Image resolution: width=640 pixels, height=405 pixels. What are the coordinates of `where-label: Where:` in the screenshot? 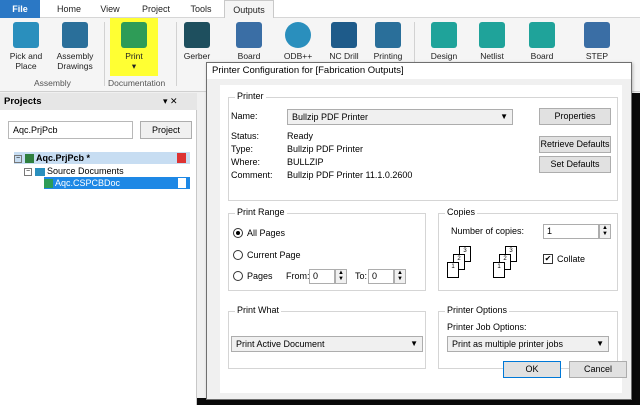 It's located at (246, 162).